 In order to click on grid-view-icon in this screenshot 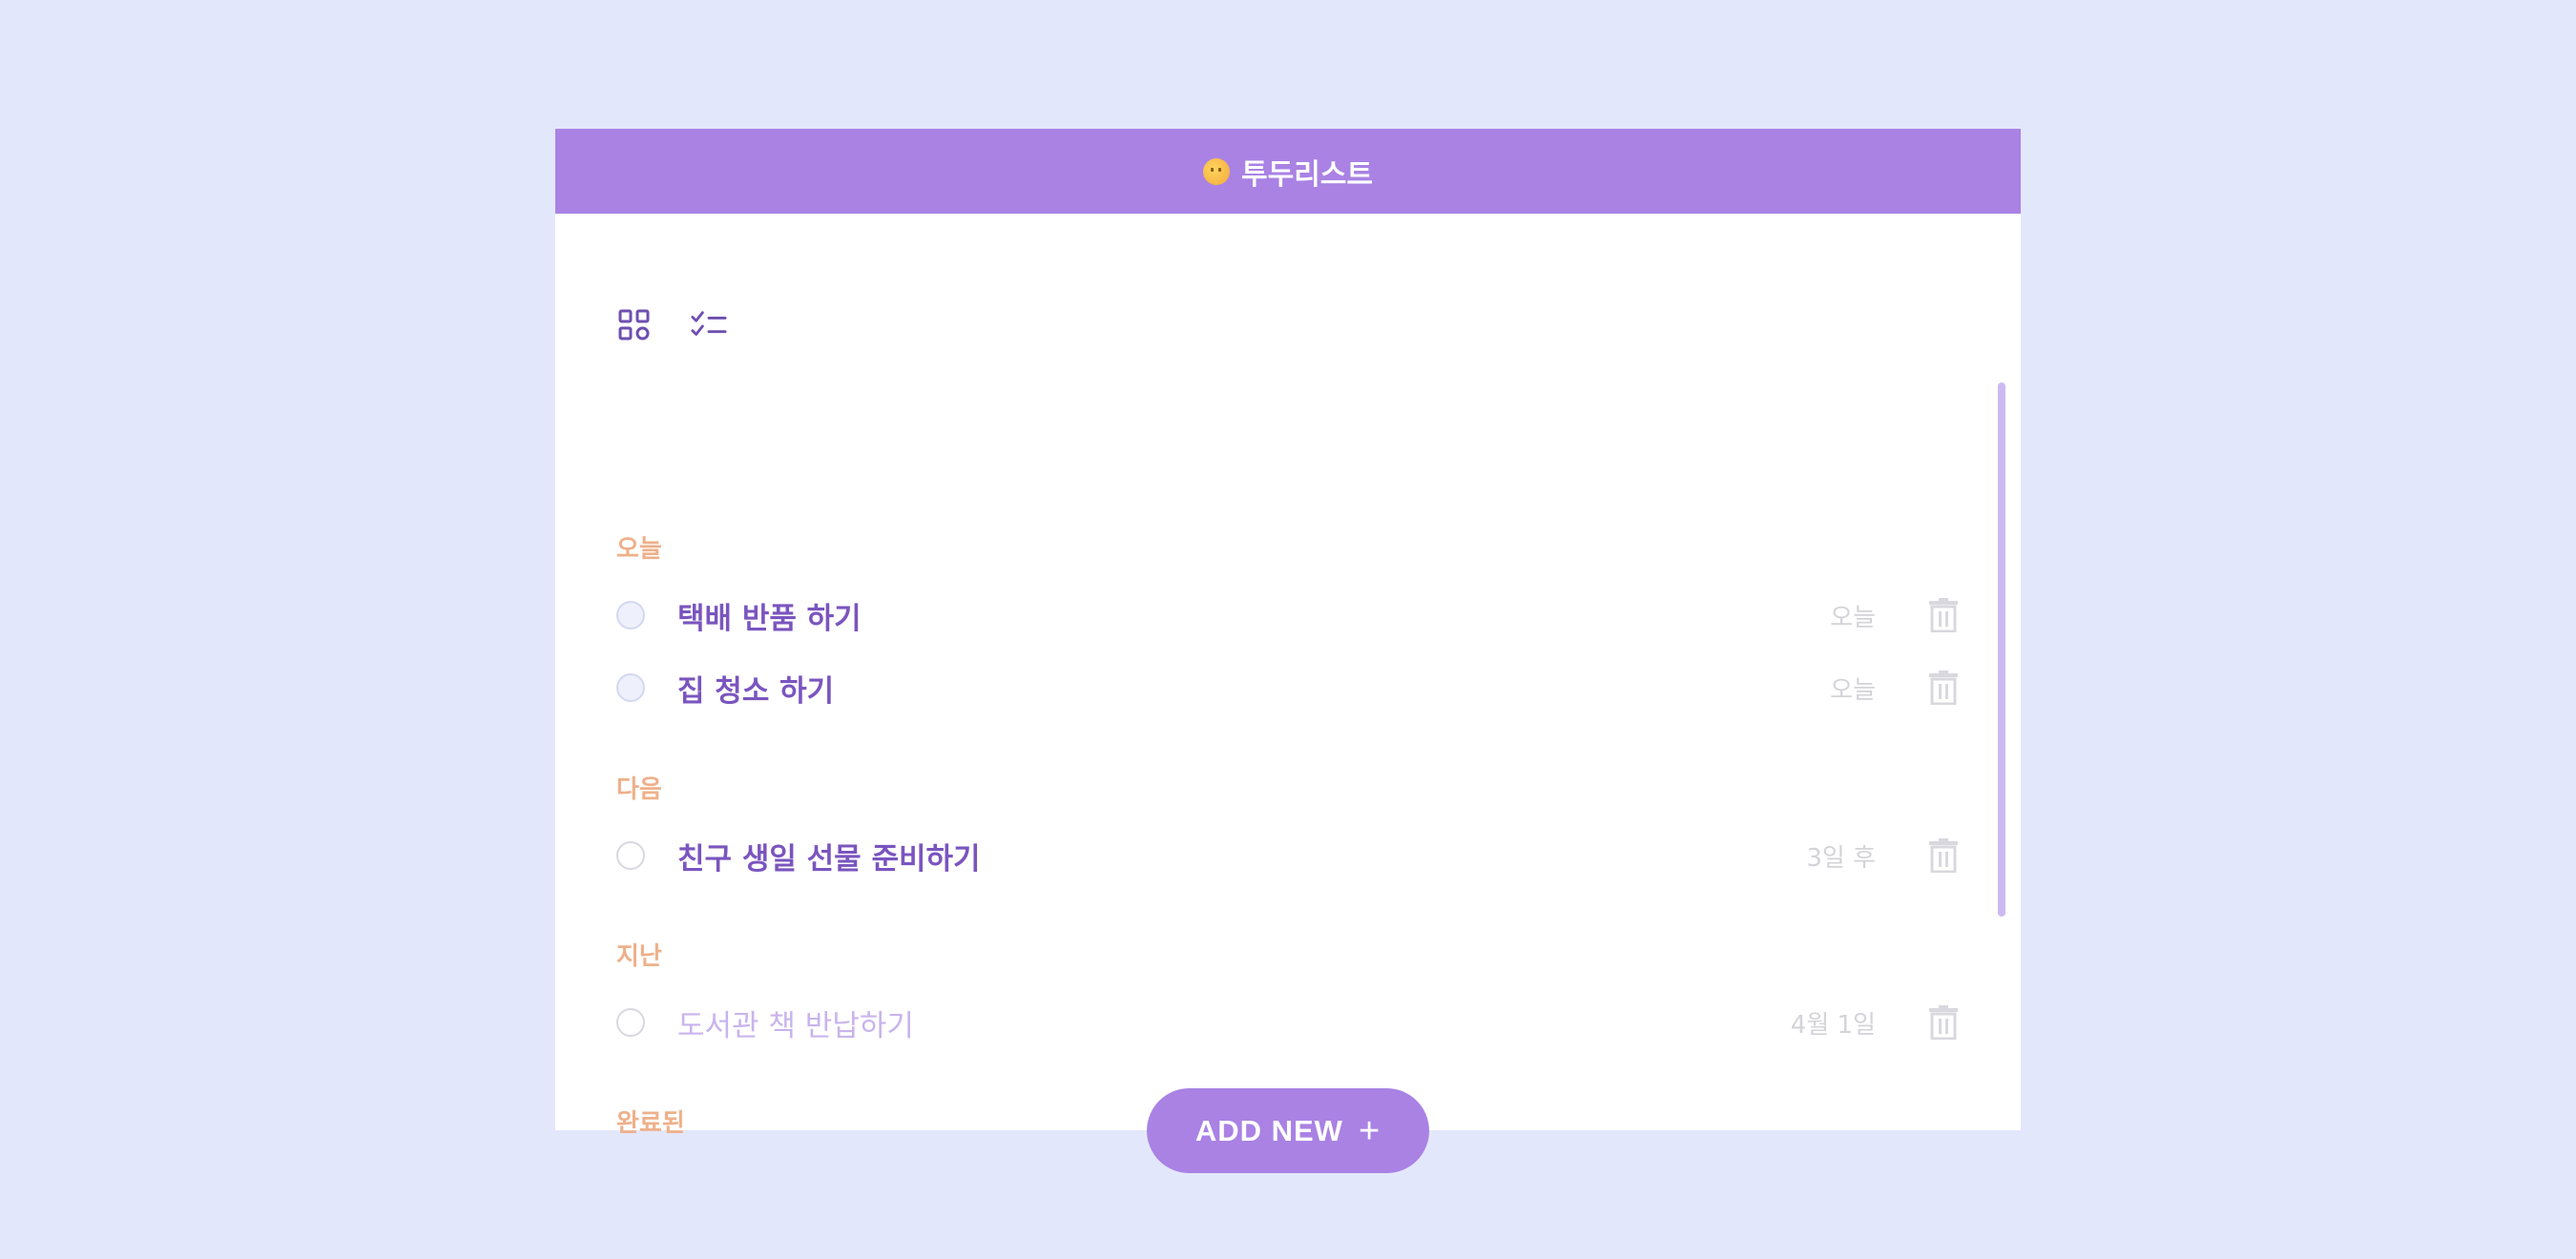, I will do `click(634, 325)`.